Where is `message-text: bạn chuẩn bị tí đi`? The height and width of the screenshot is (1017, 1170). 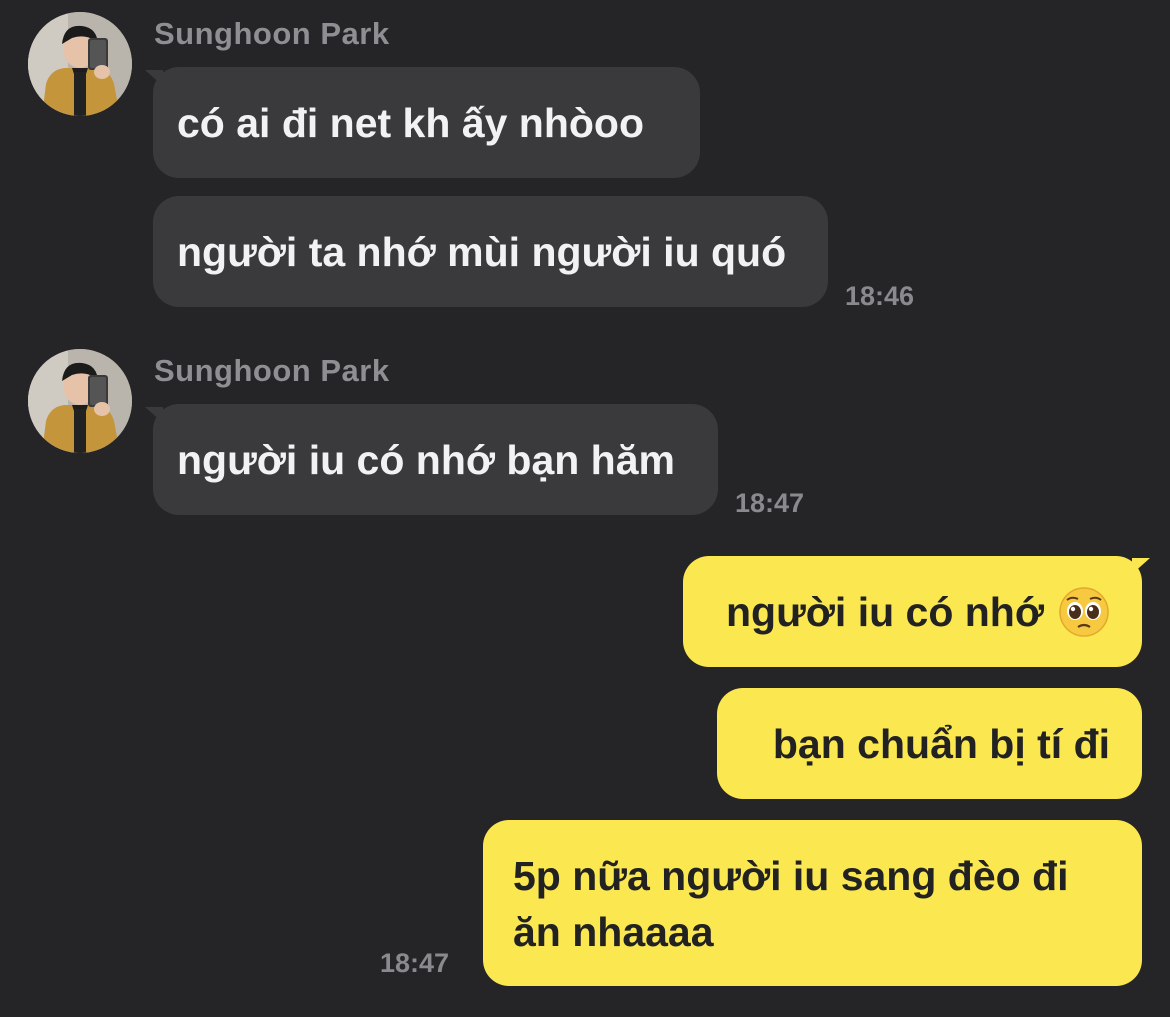 message-text: bạn chuẩn bị tí đi is located at coordinates (941, 743).